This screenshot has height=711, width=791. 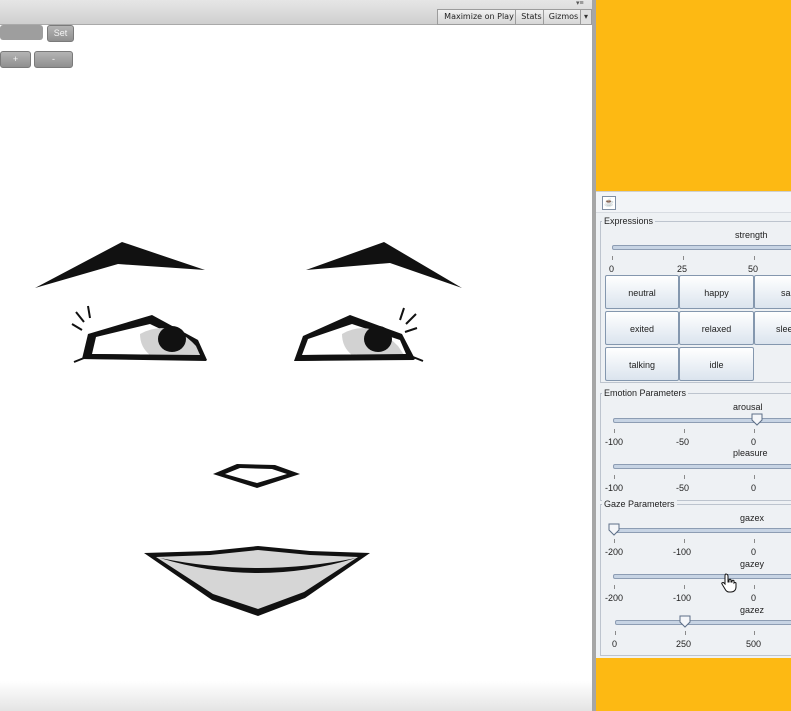 I want to click on talking-button: talking, so click(x=642, y=364).